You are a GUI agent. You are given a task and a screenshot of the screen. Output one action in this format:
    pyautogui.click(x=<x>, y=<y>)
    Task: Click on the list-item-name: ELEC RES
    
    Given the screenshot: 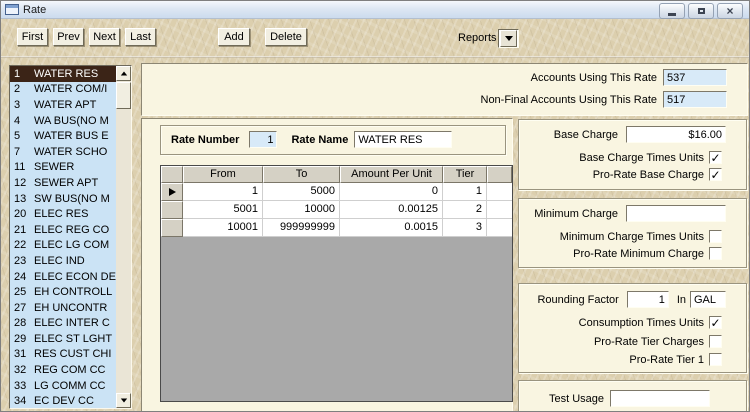 What is the action you would take?
    pyautogui.click(x=61, y=214)
    